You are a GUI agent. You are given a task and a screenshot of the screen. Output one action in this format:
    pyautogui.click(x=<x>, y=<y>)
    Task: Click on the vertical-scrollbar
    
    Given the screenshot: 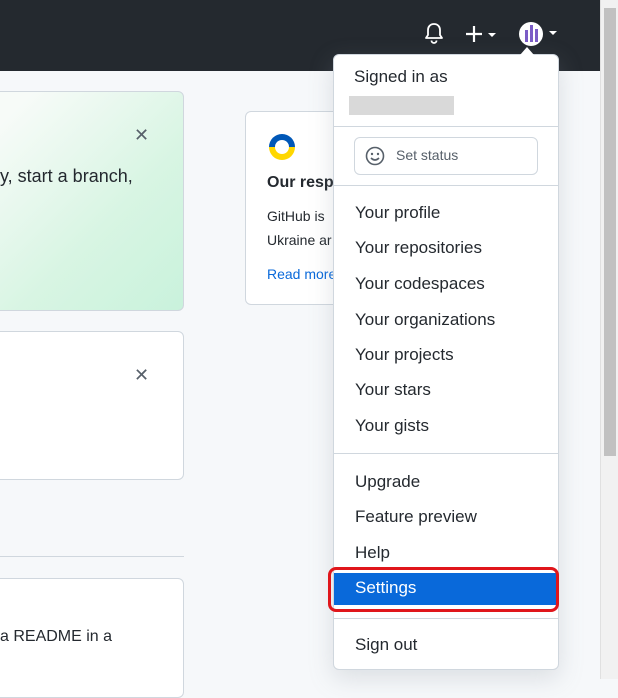 What is the action you would take?
    pyautogui.click(x=609, y=339)
    